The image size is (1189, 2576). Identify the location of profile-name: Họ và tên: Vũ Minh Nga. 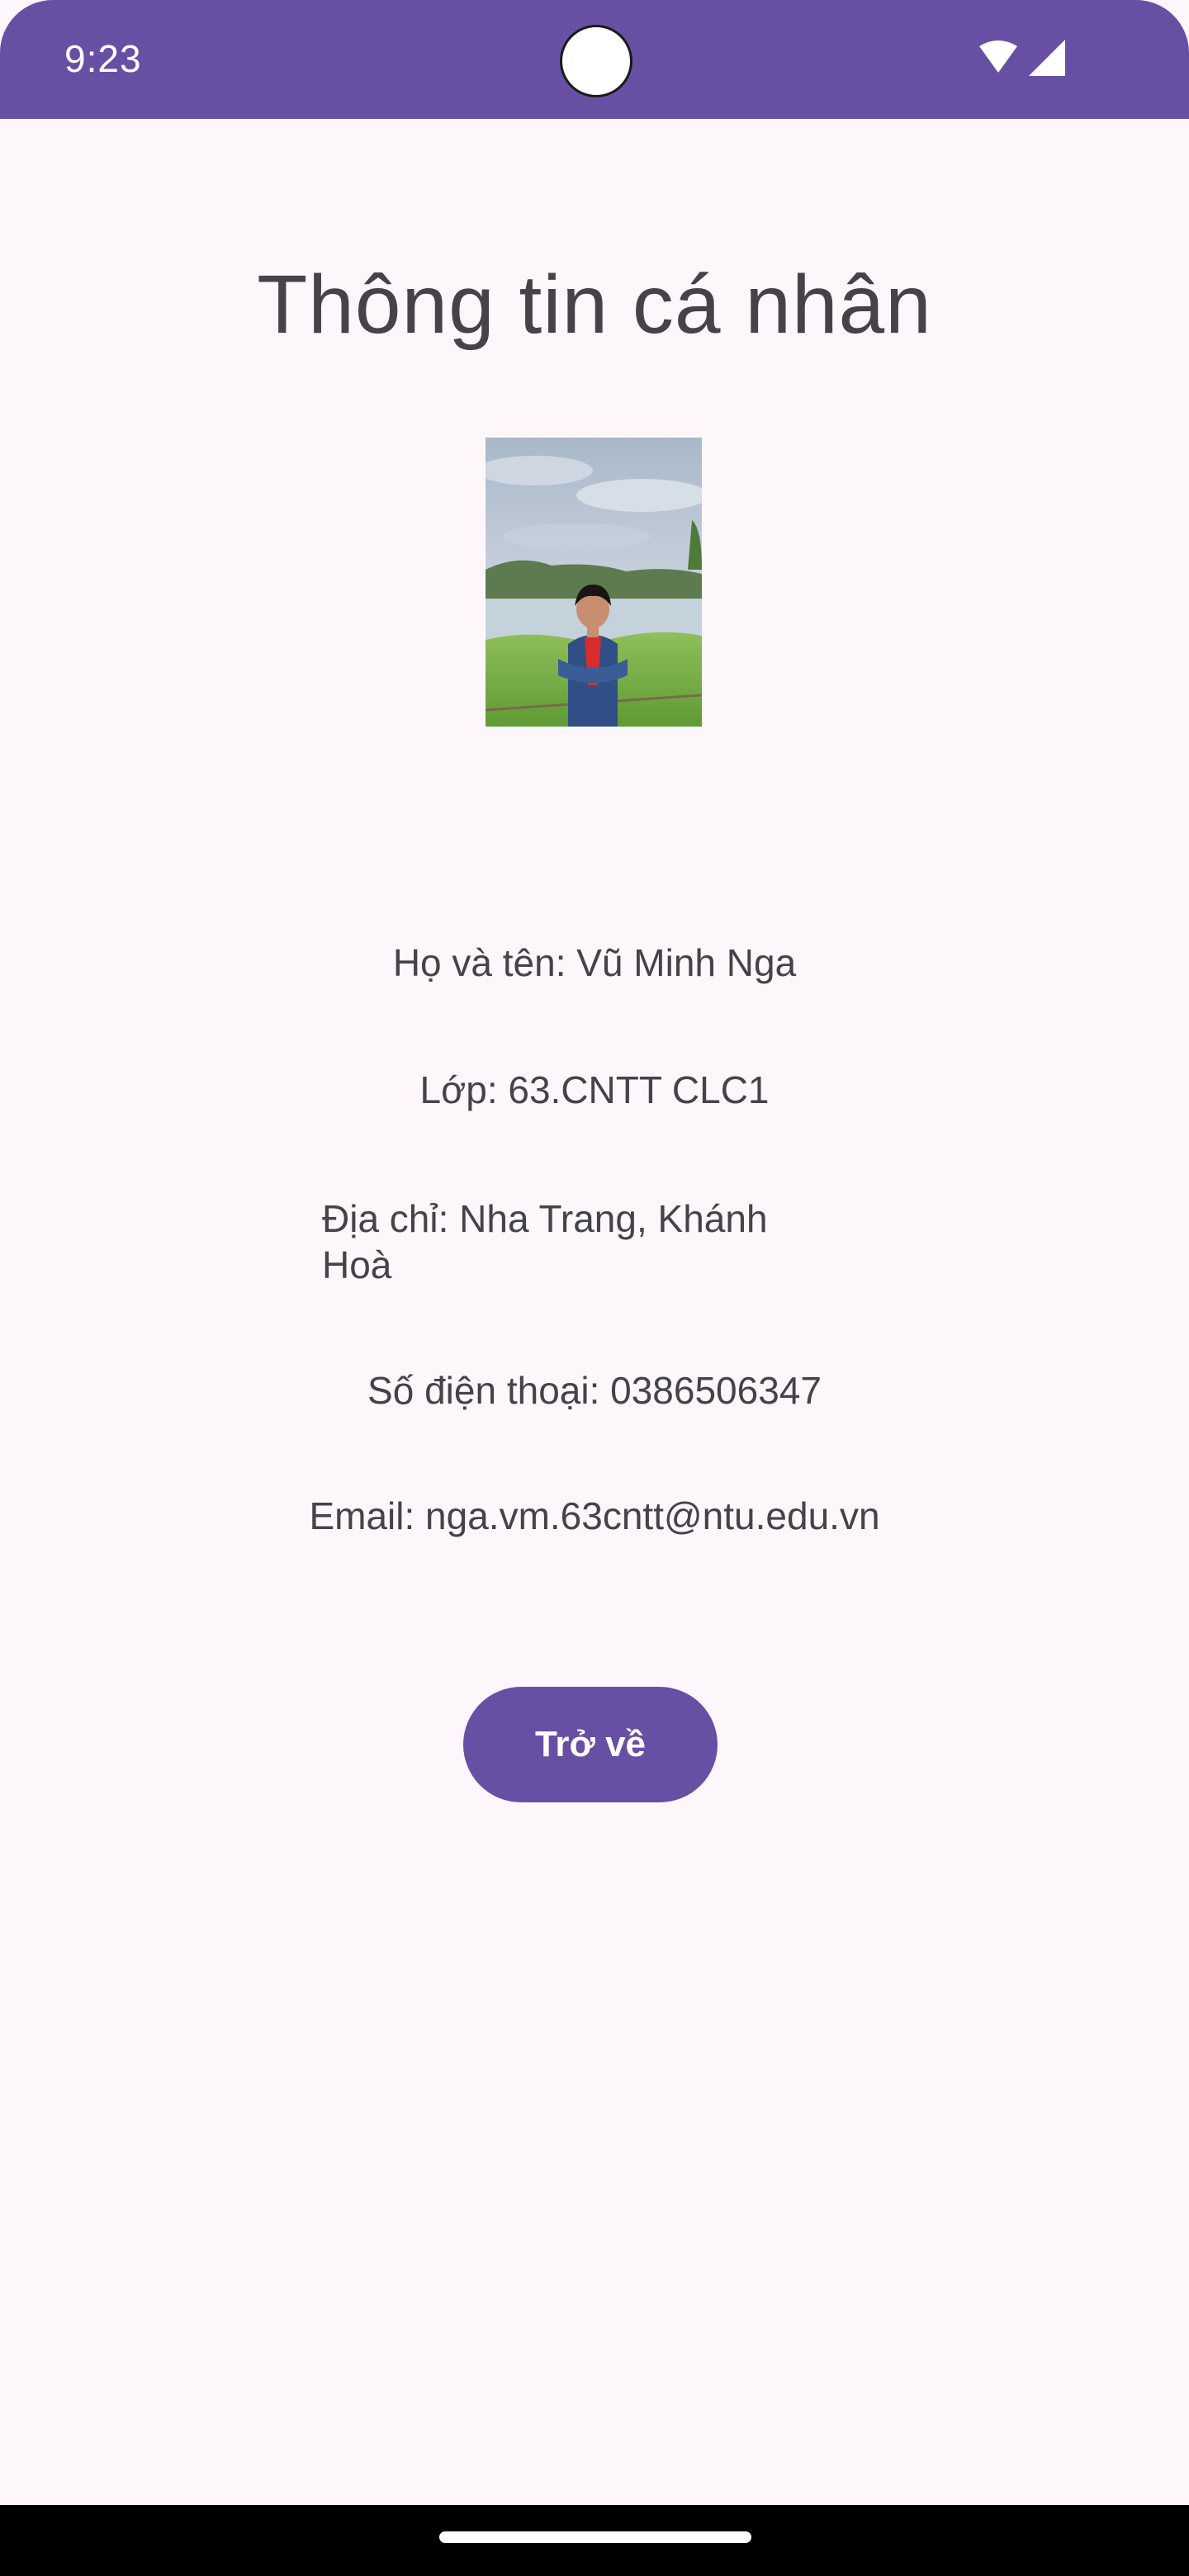
(594, 962).